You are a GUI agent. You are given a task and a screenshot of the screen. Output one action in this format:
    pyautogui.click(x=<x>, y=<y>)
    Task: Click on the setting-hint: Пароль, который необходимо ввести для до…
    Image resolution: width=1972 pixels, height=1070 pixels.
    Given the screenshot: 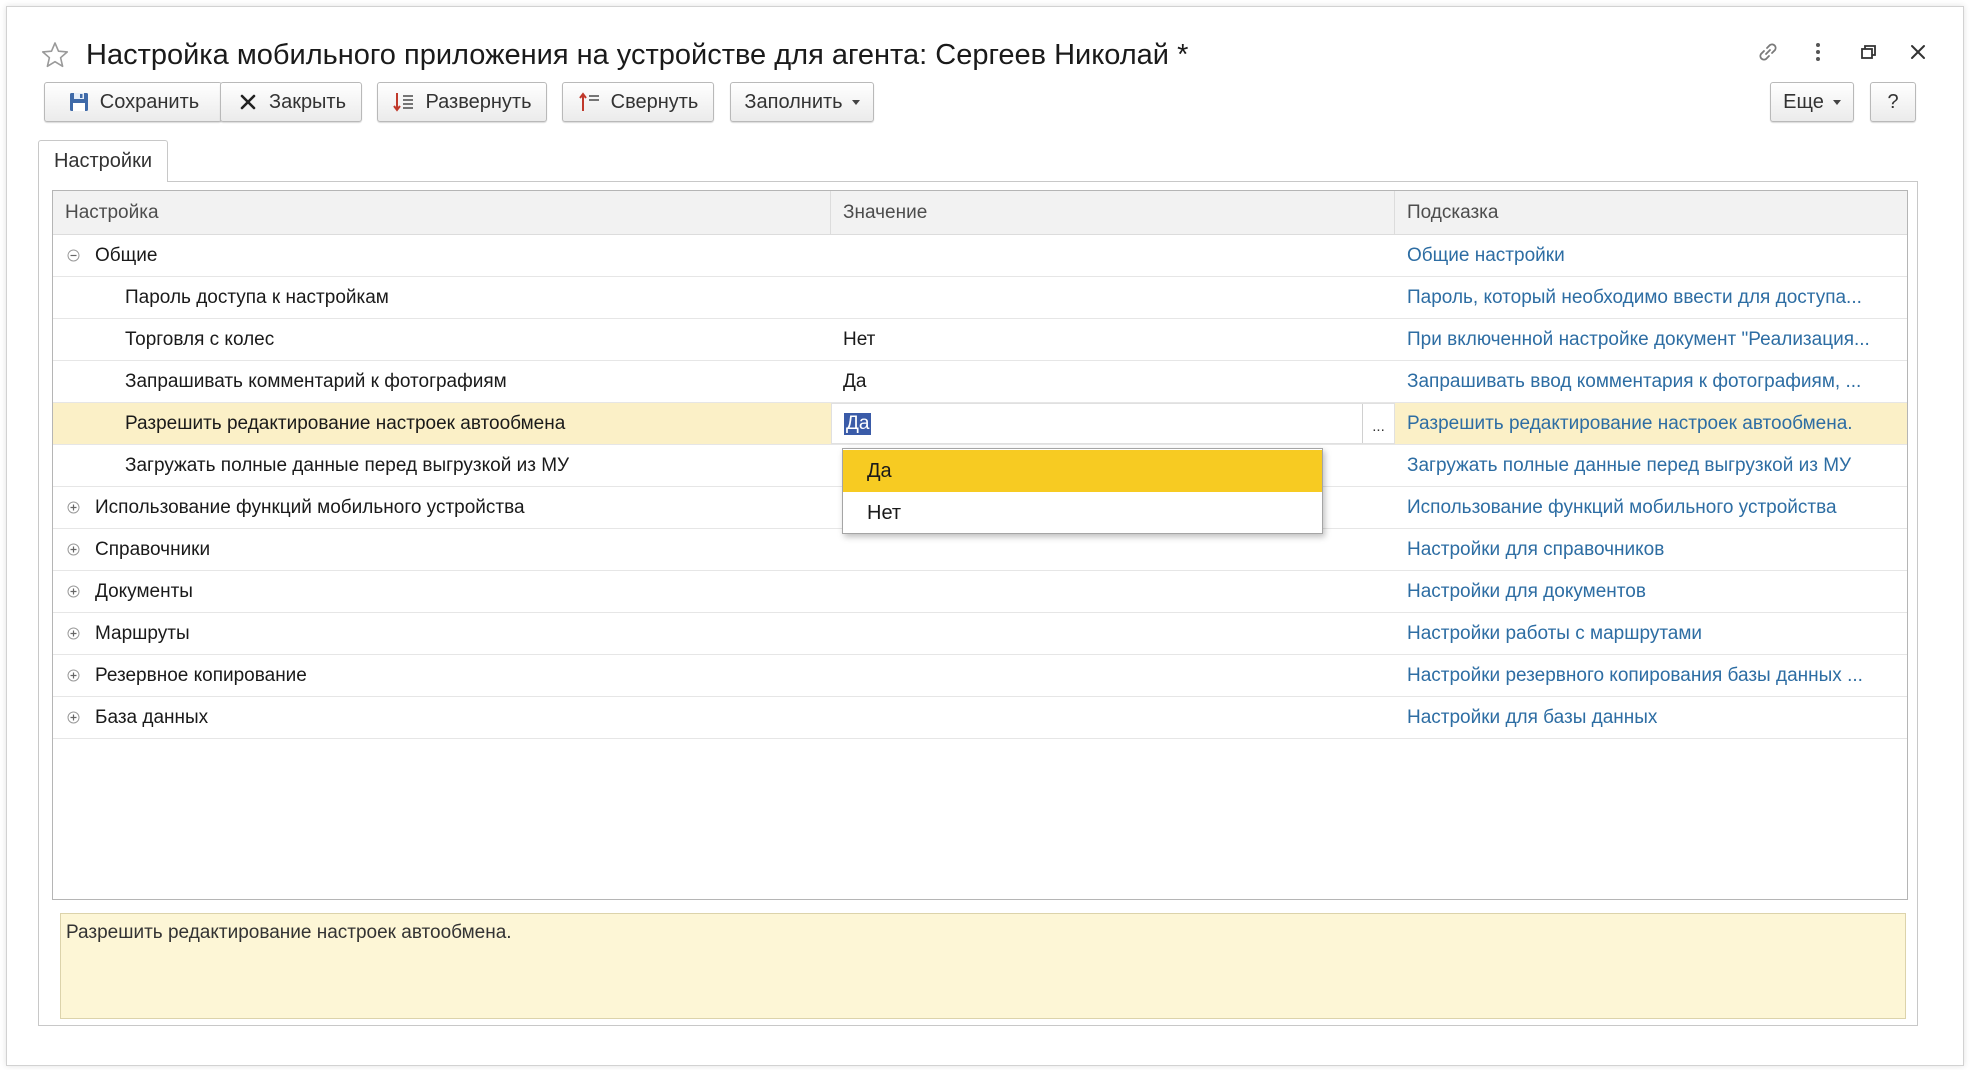 What is the action you would take?
    pyautogui.click(x=1634, y=297)
    